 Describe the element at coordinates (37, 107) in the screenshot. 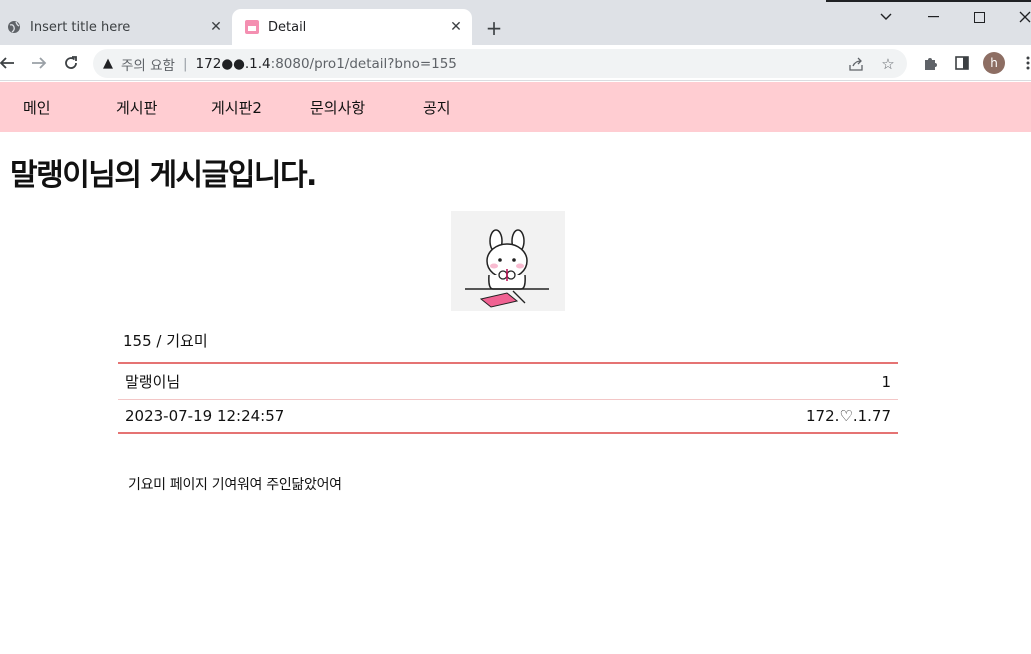

I see `nav-link-main: 메인` at that location.